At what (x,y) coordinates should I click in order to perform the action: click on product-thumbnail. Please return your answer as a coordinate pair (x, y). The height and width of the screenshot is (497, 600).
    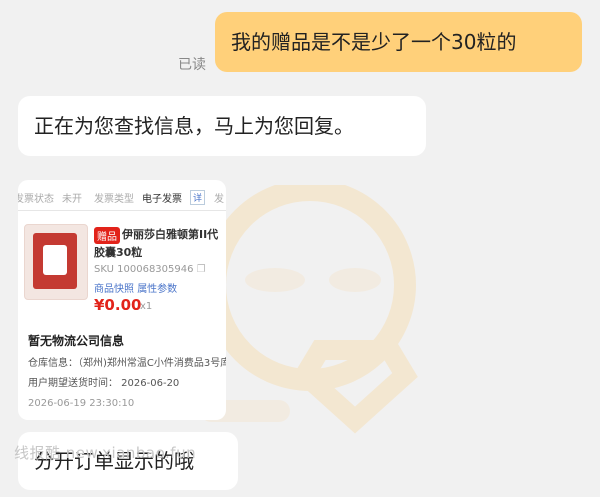
    Looking at the image, I should click on (56, 262).